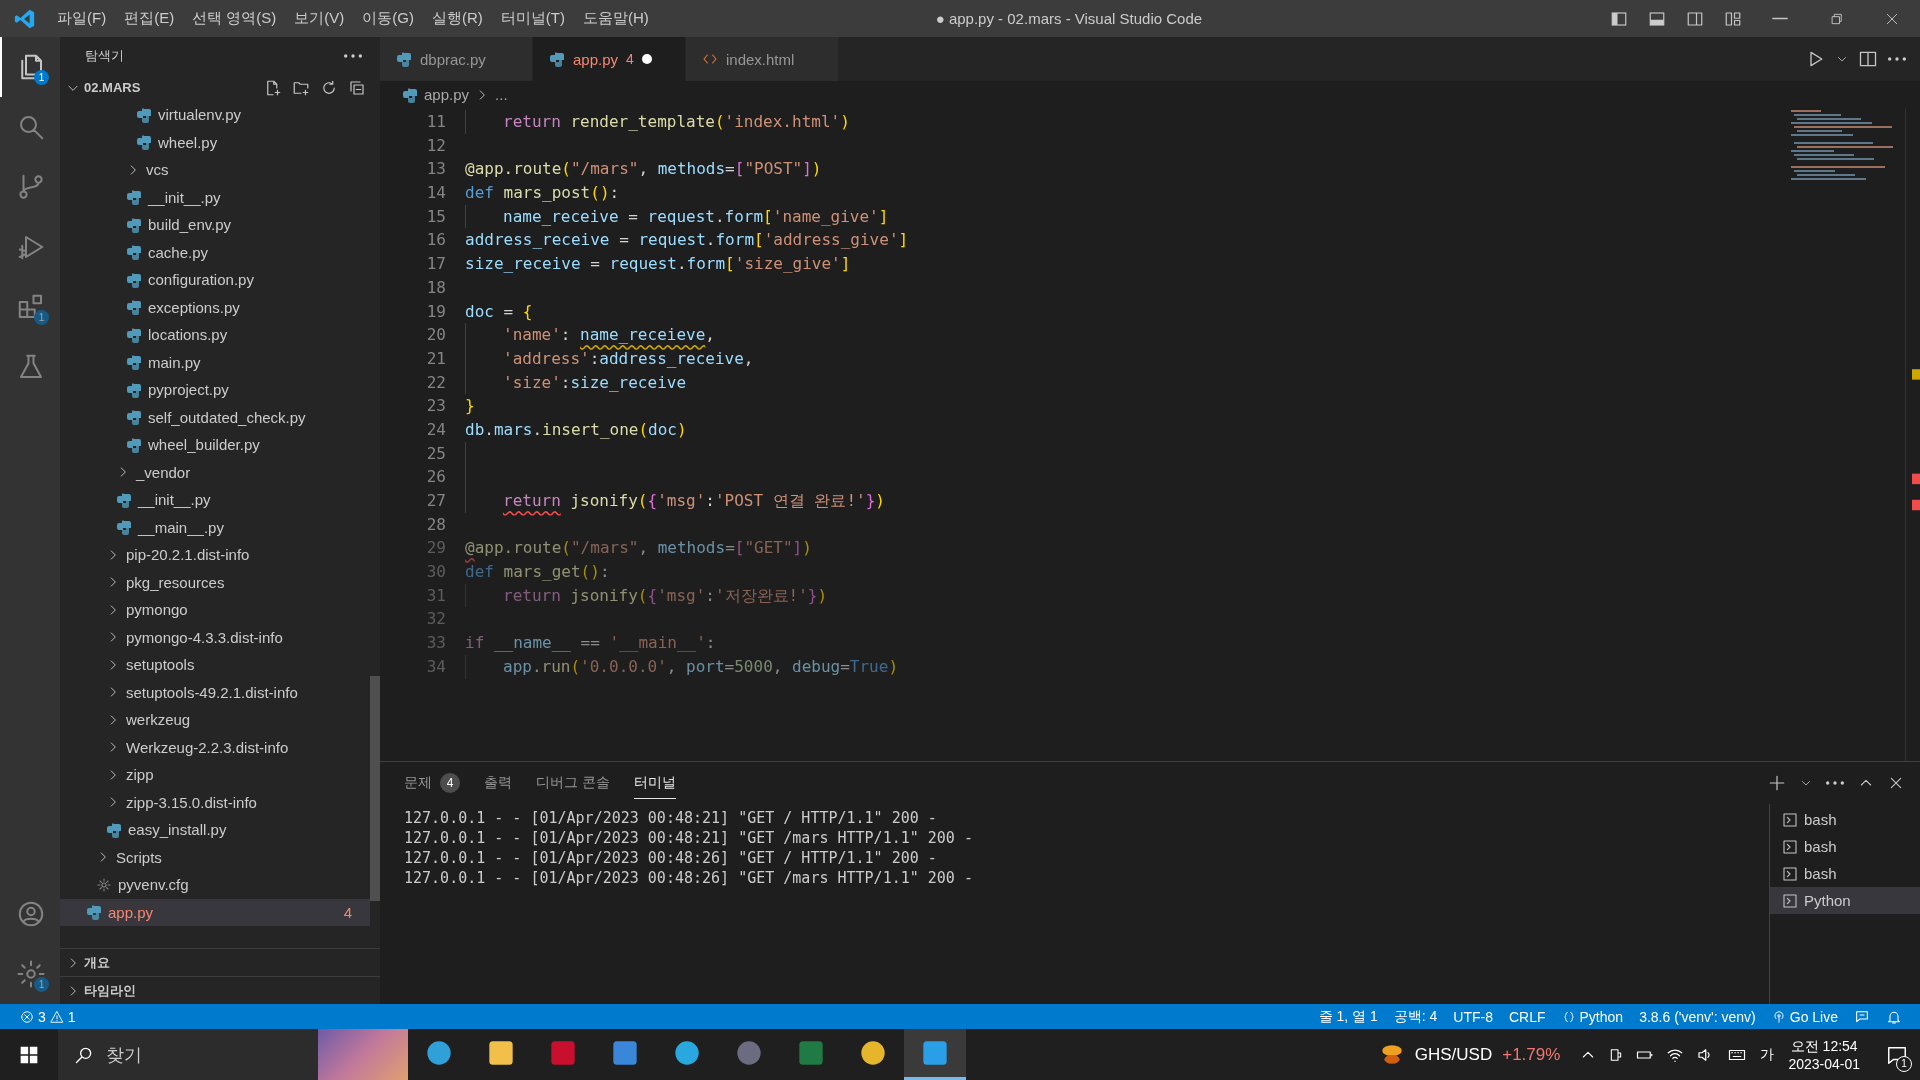  What do you see at coordinates (215, 142) in the screenshot?
I see `file-item: wheel.py` at bounding box center [215, 142].